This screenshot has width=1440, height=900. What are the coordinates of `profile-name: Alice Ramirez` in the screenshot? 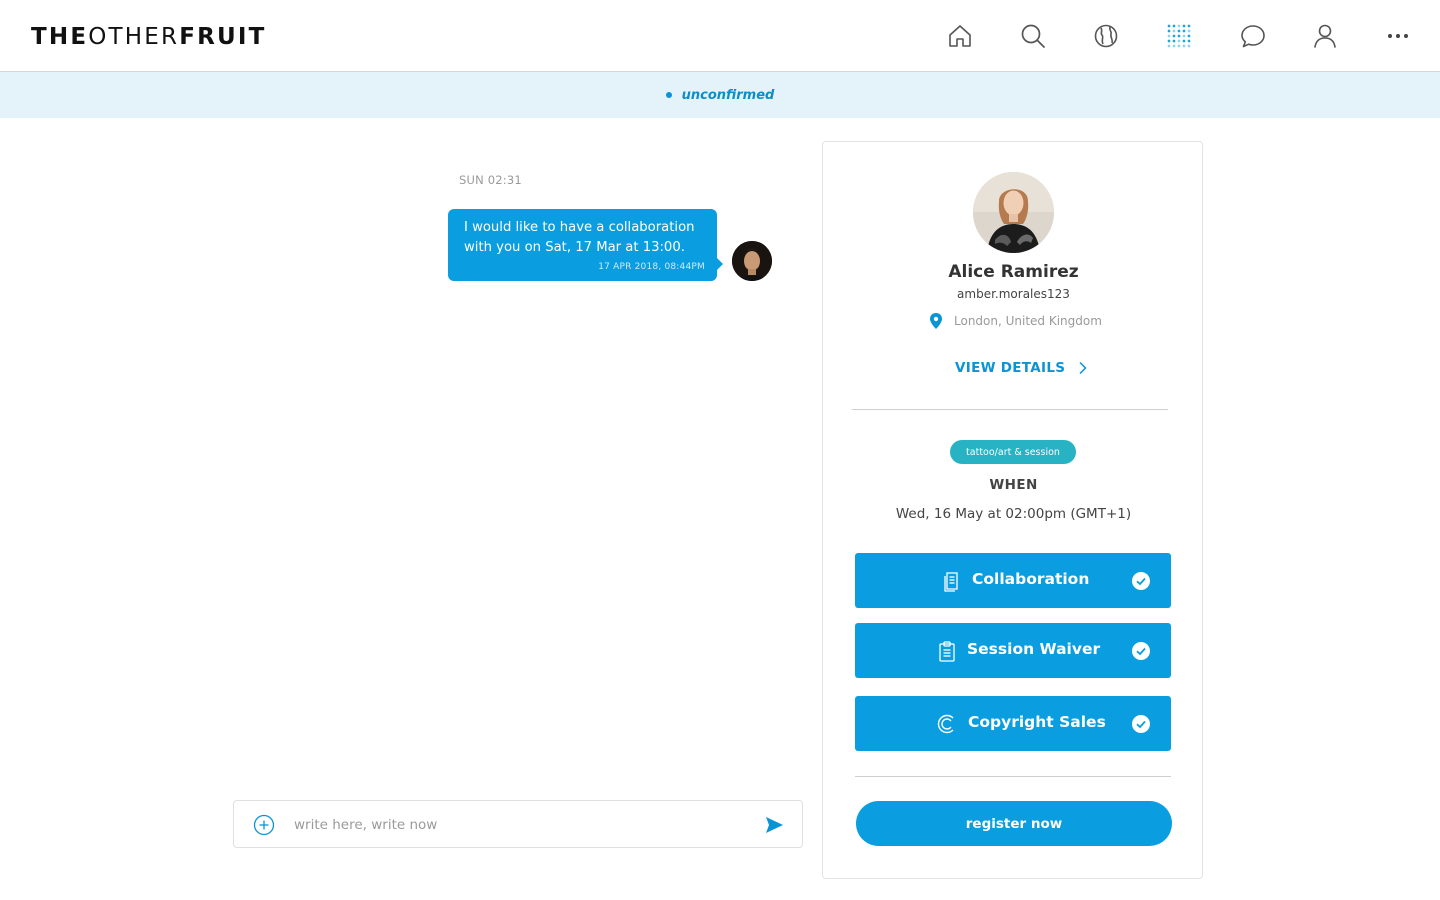 It's located at (1013, 272).